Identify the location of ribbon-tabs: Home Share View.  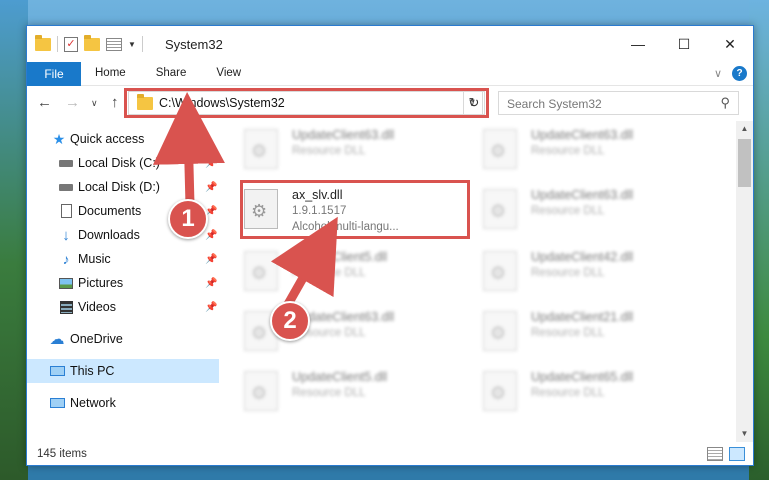
(183, 73).